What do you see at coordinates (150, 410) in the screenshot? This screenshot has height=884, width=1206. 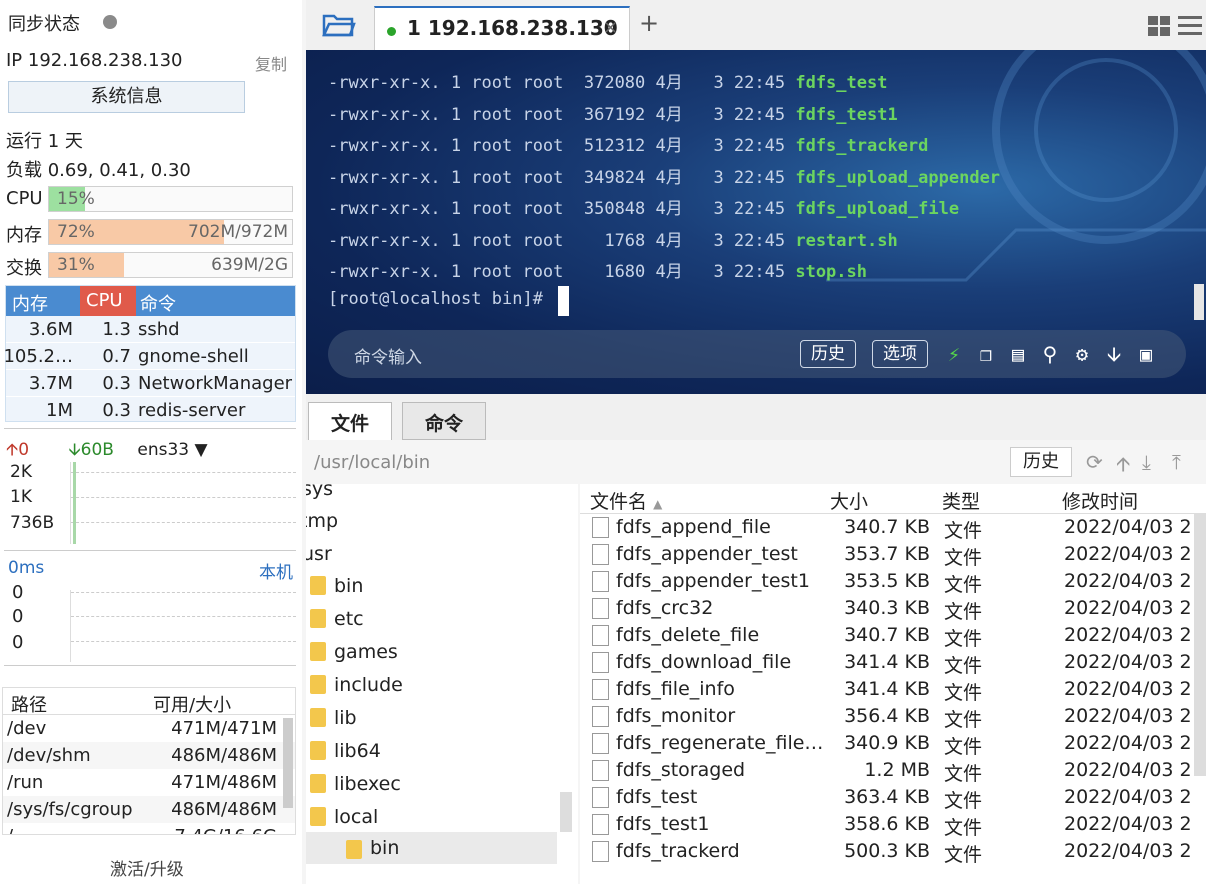 I see `process-row: 1M 0.3 redis-server` at bounding box center [150, 410].